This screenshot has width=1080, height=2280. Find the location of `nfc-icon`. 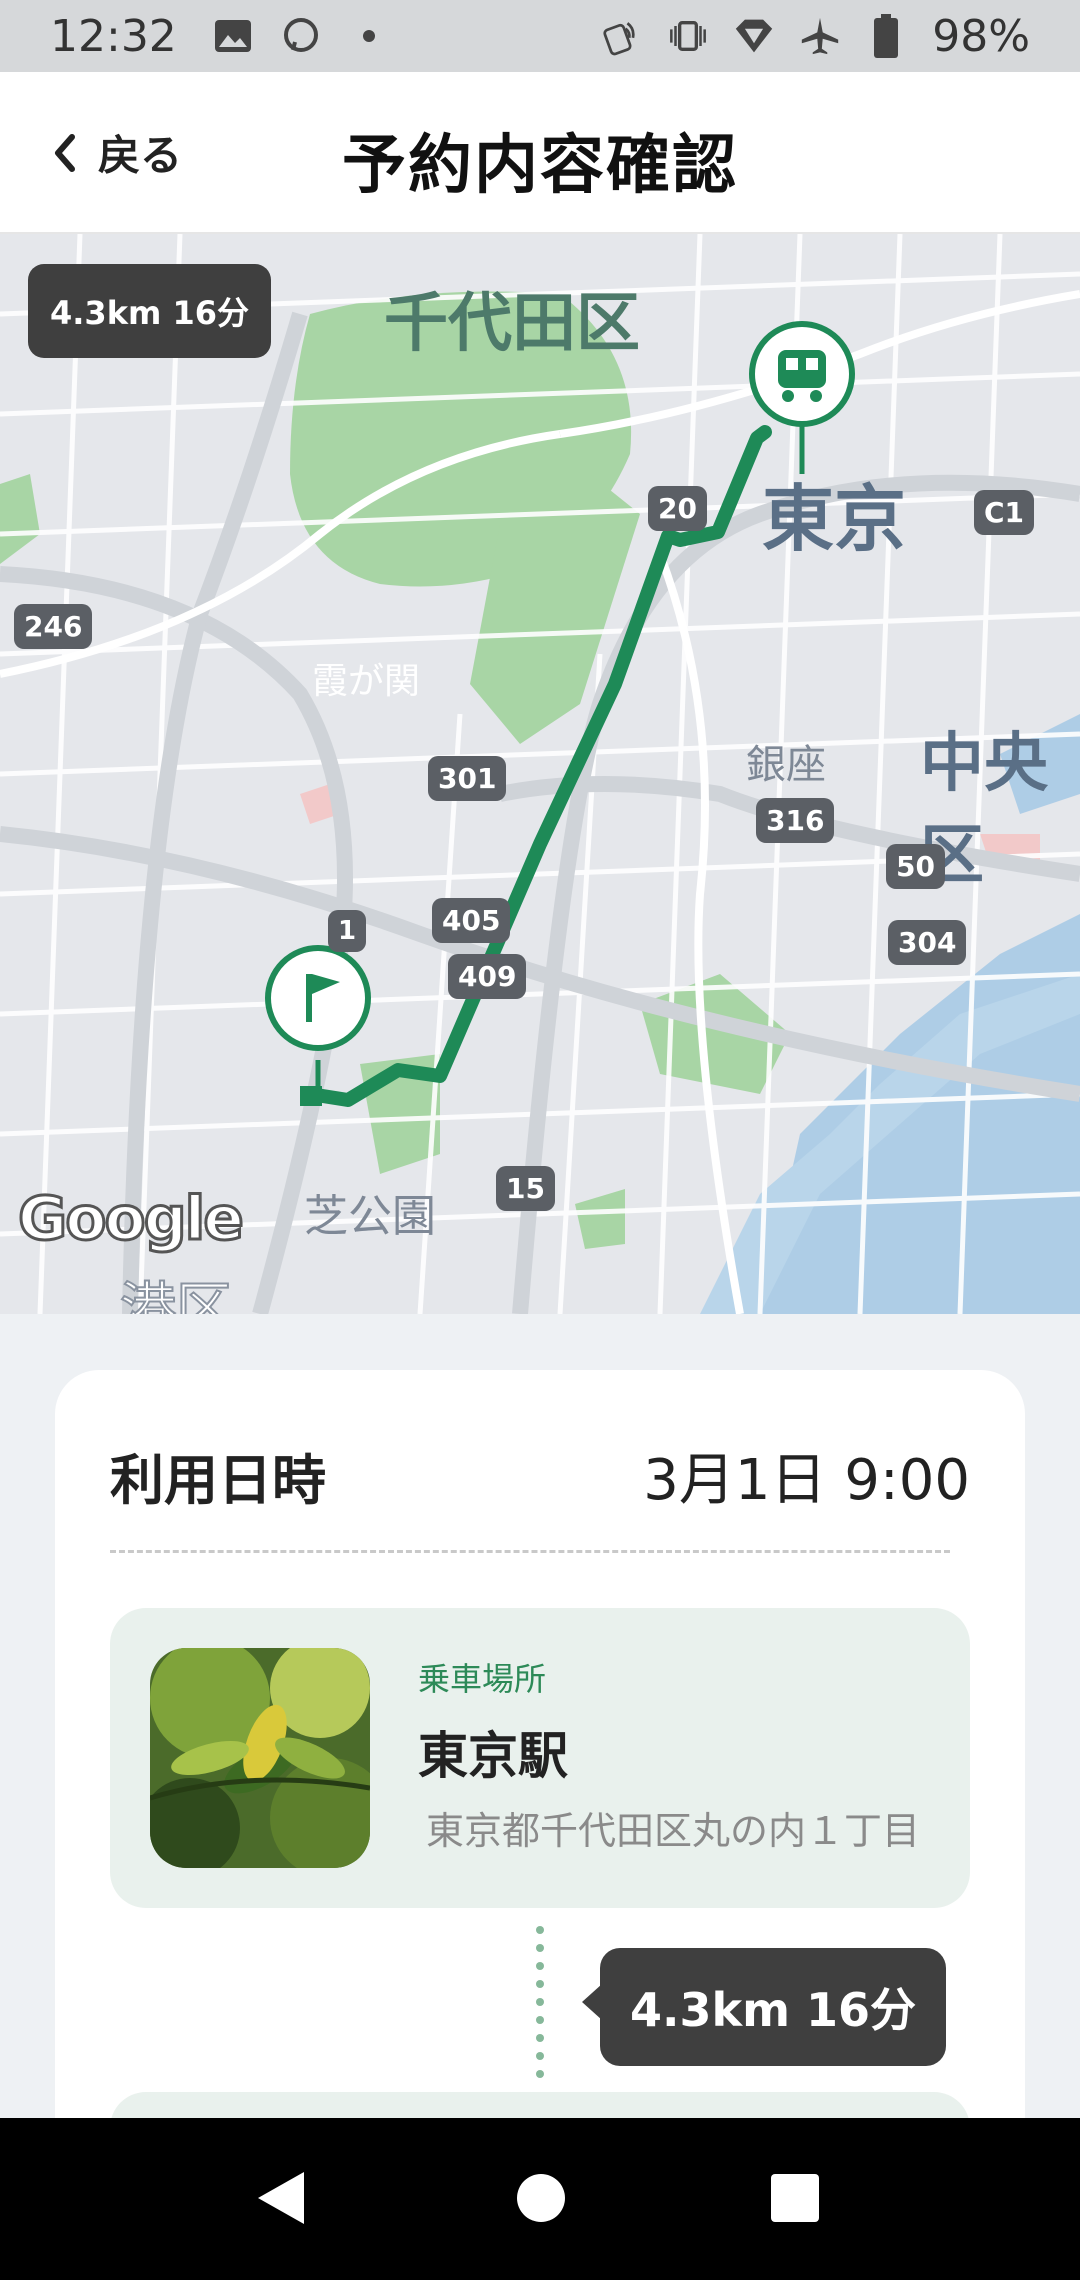

nfc-icon is located at coordinates (622, 36).